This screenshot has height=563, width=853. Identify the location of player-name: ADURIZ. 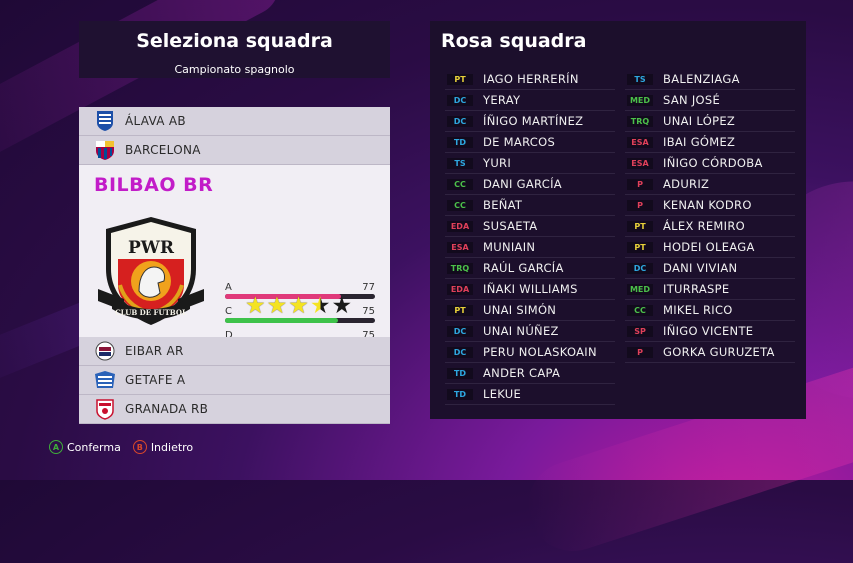
(686, 184).